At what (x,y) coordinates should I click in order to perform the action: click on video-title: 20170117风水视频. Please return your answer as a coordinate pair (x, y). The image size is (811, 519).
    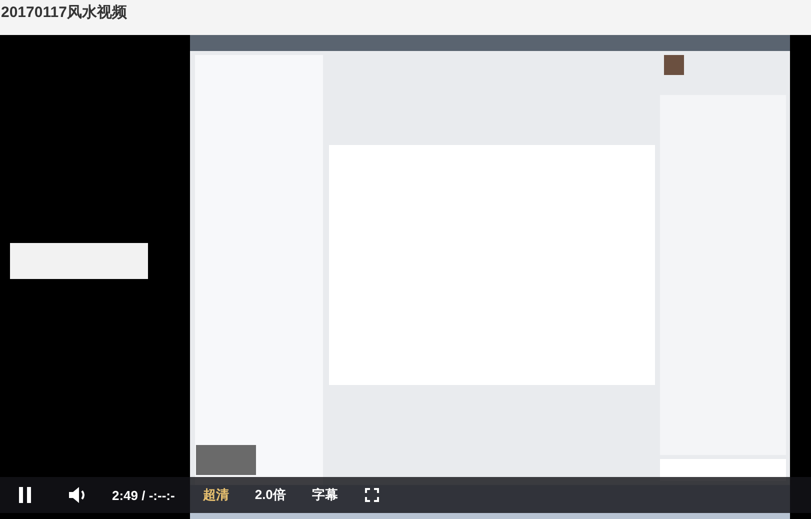
    Looking at the image, I should click on (64, 12).